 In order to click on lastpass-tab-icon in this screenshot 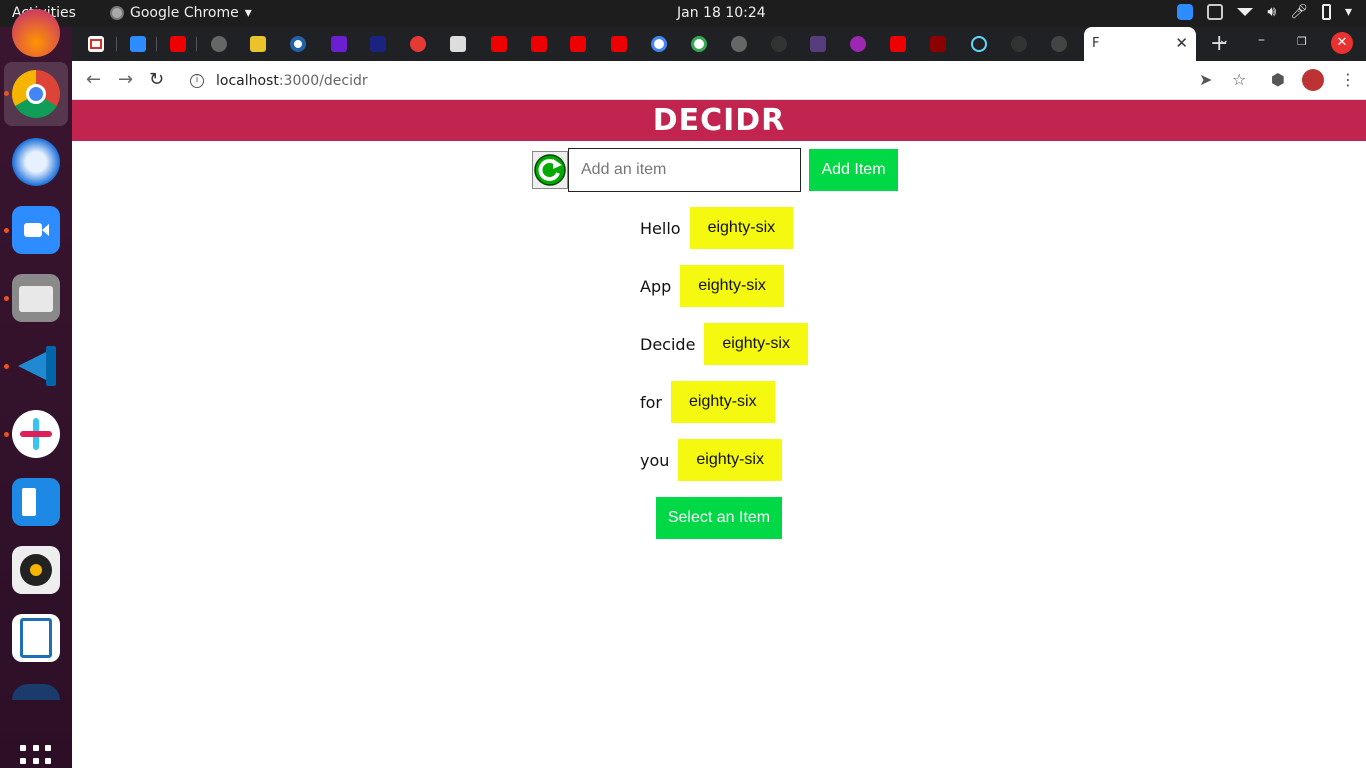, I will do `click(298, 44)`.